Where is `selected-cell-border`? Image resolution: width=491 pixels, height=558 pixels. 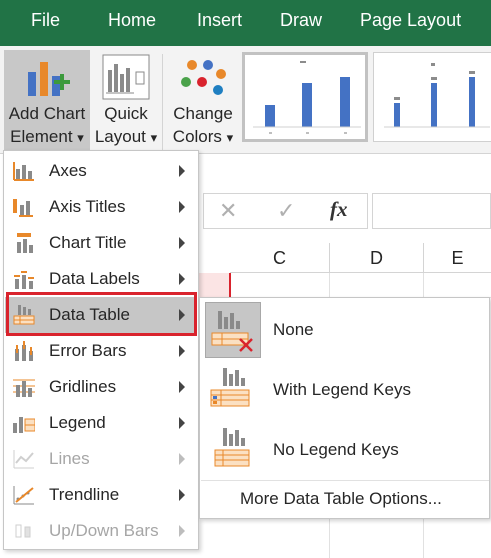 selected-cell-border is located at coordinates (230, 285).